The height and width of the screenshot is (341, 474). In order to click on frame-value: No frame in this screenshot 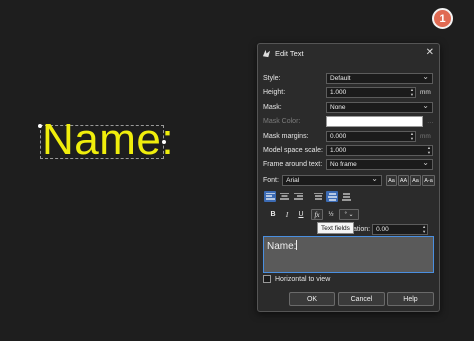, I will do `click(343, 164)`.